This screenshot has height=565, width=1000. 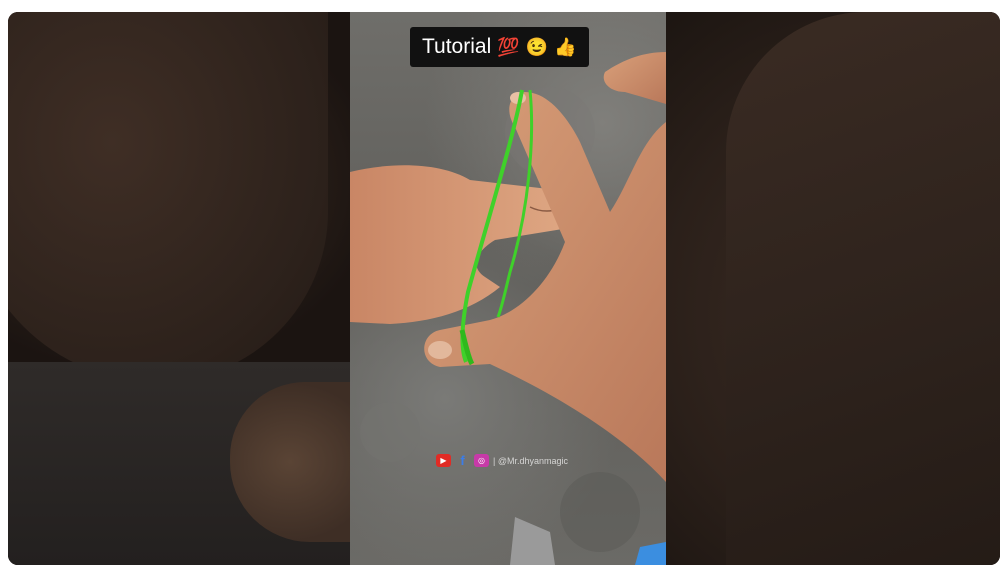 What do you see at coordinates (537, 47) in the screenshot?
I see `winking-face-icon: 😉` at bounding box center [537, 47].